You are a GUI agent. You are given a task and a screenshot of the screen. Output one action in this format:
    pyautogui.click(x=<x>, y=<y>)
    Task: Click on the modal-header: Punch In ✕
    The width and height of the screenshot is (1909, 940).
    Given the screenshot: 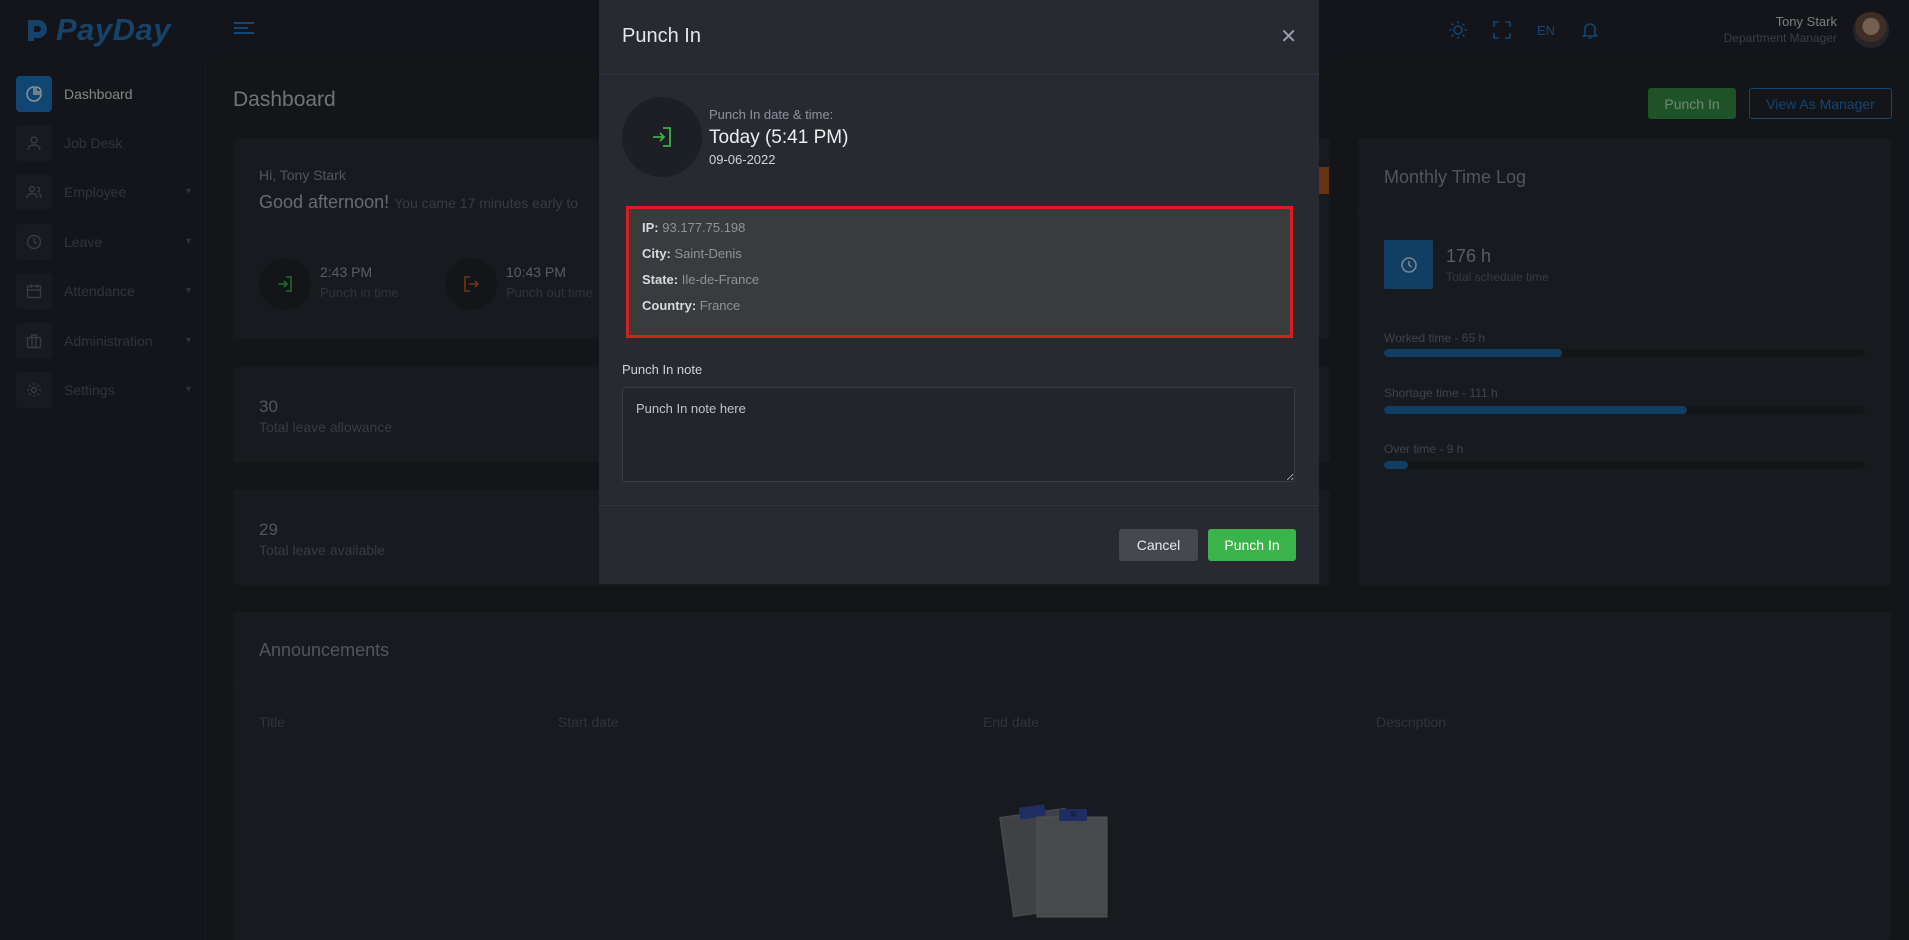 What is the action you would take?
    pyautogui.click(x=959, y=37)
    